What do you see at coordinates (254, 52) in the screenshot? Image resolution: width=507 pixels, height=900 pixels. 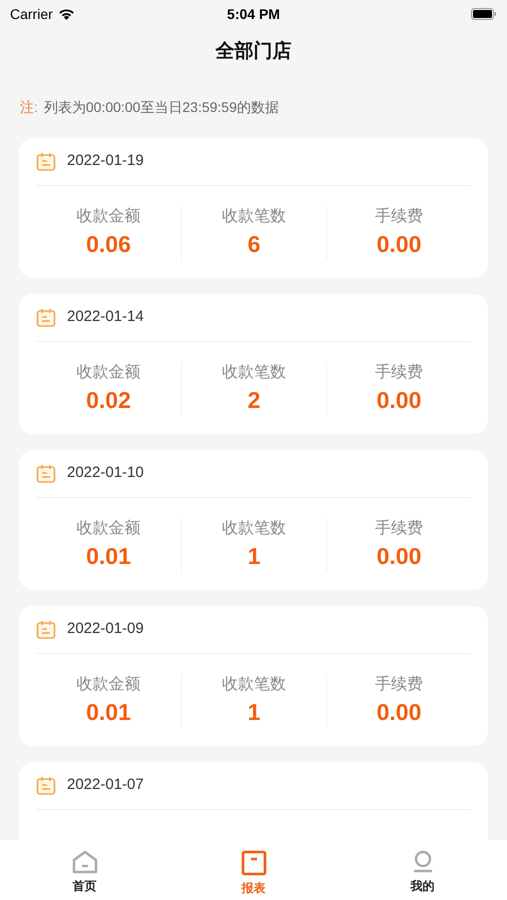 I see `page-title: 全部门店` at bounding box center [254, 52].